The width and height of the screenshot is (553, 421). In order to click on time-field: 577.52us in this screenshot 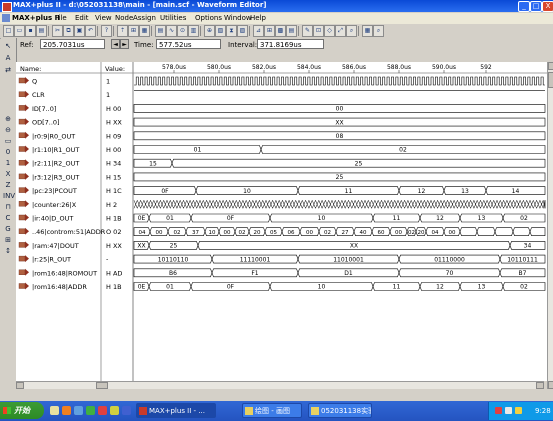, I will do `click(188, 44)`.